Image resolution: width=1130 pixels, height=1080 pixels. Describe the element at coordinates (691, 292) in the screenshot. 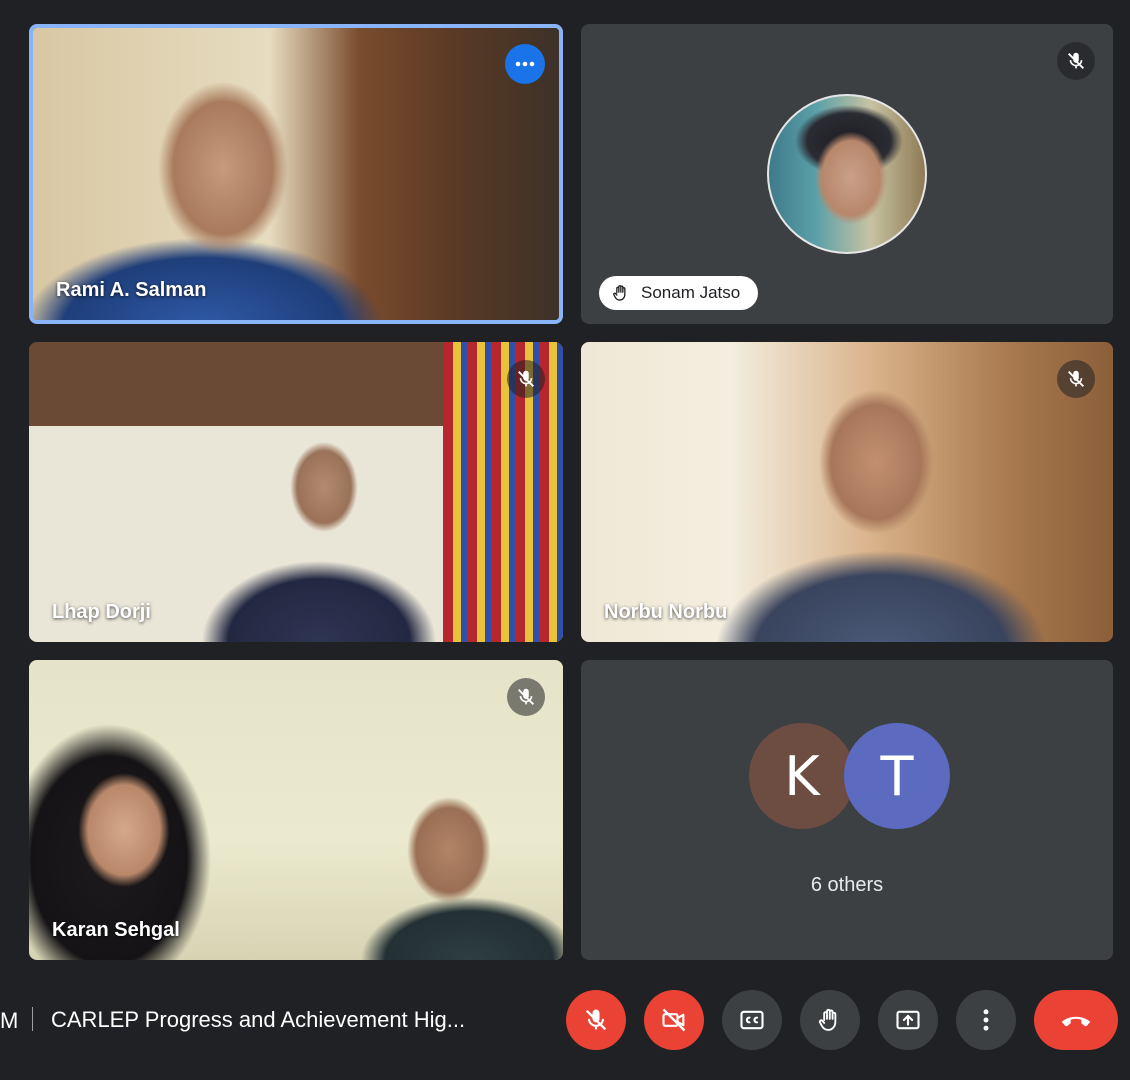

I see `participant-name: Sonam Jatso` at that location.